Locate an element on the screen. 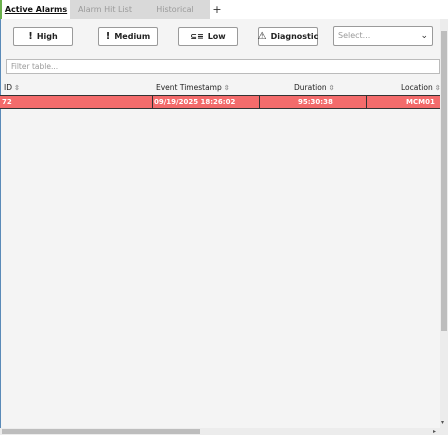  cell-timestamp: 09/19/2025 18:26:02 is located at coordinates (195, 102).